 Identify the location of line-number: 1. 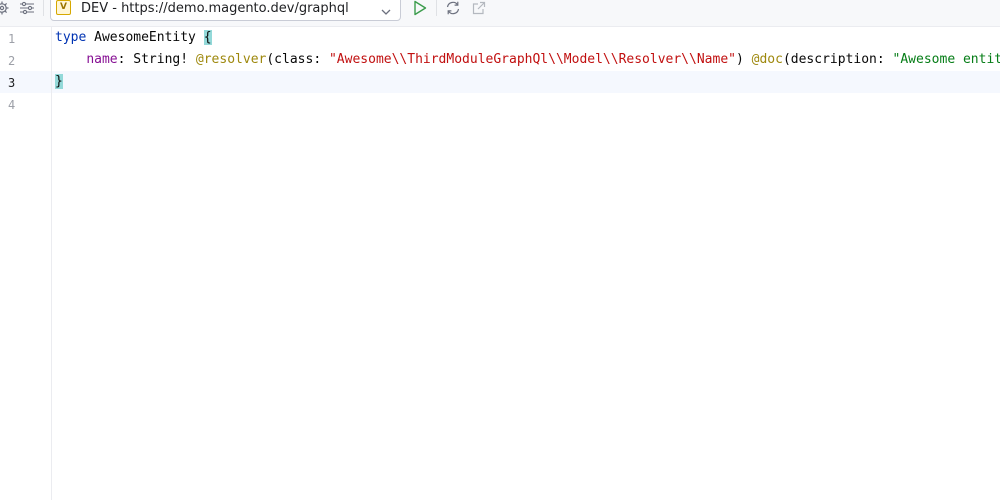
(12, 39).